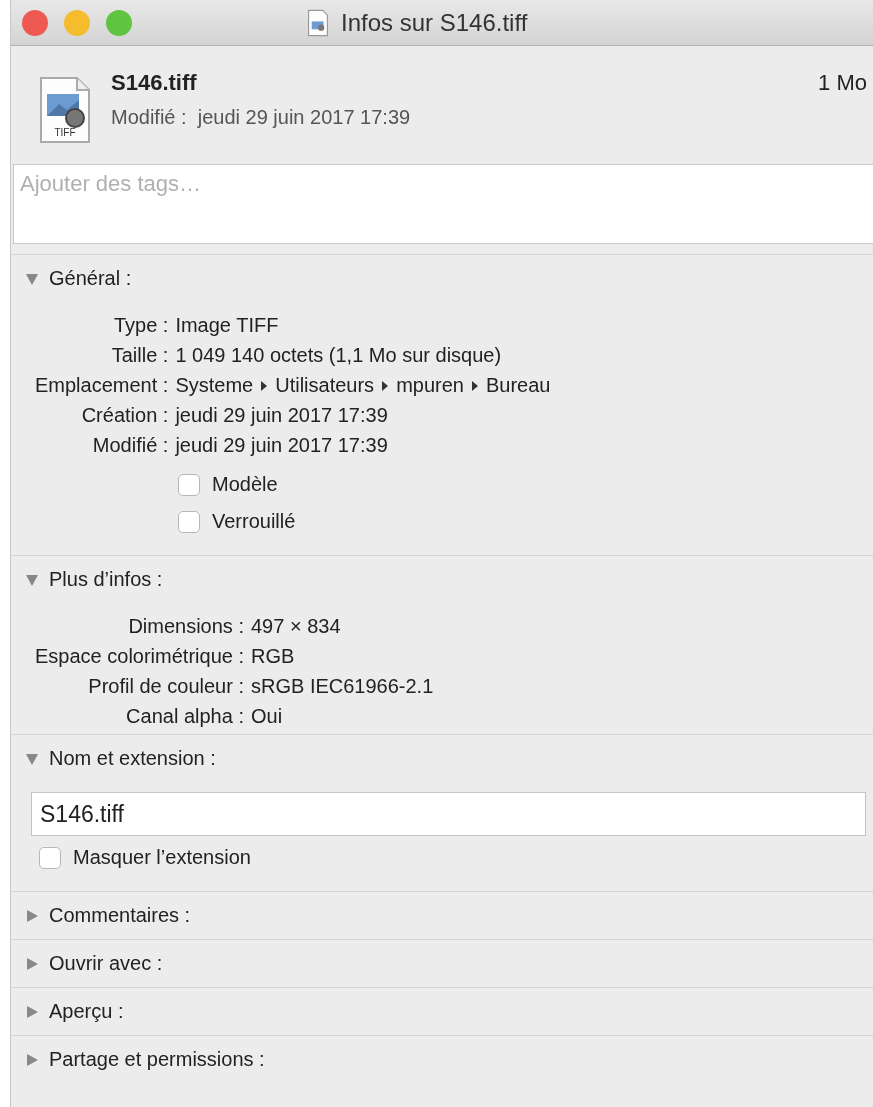  Describe the element at coordinates (65, 110) in the screenshot. I see `tiff-file-icon: TIFF` at that location.